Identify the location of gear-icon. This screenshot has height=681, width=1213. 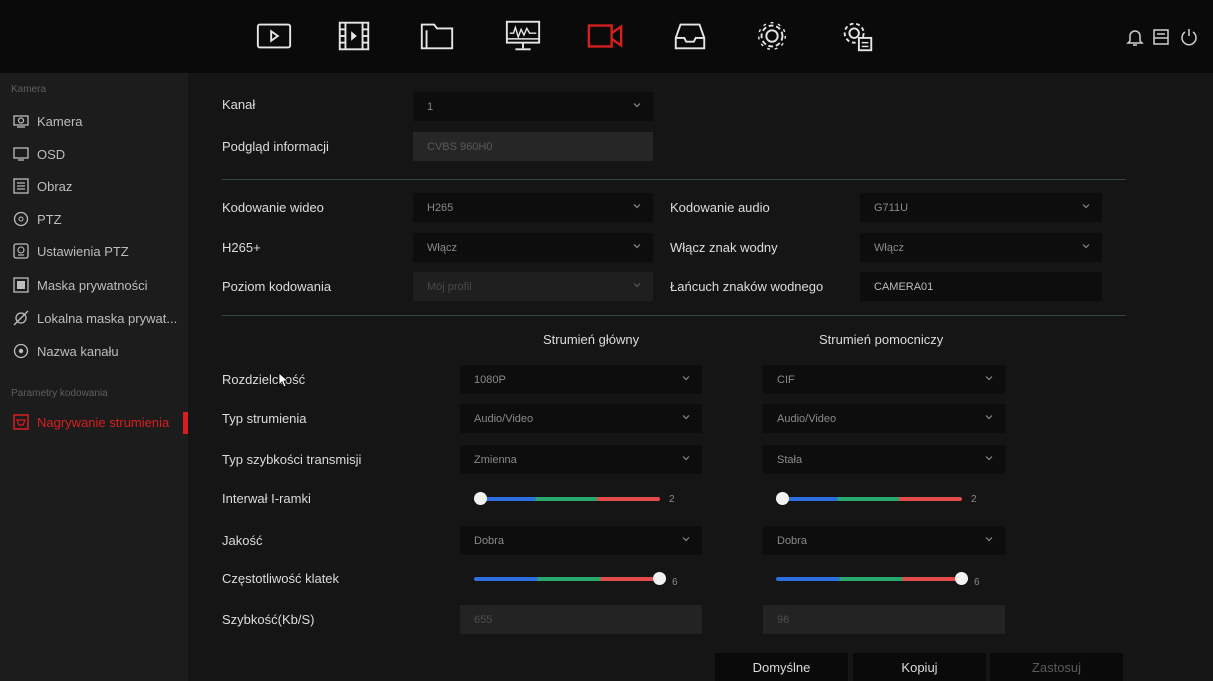
(772, 36).